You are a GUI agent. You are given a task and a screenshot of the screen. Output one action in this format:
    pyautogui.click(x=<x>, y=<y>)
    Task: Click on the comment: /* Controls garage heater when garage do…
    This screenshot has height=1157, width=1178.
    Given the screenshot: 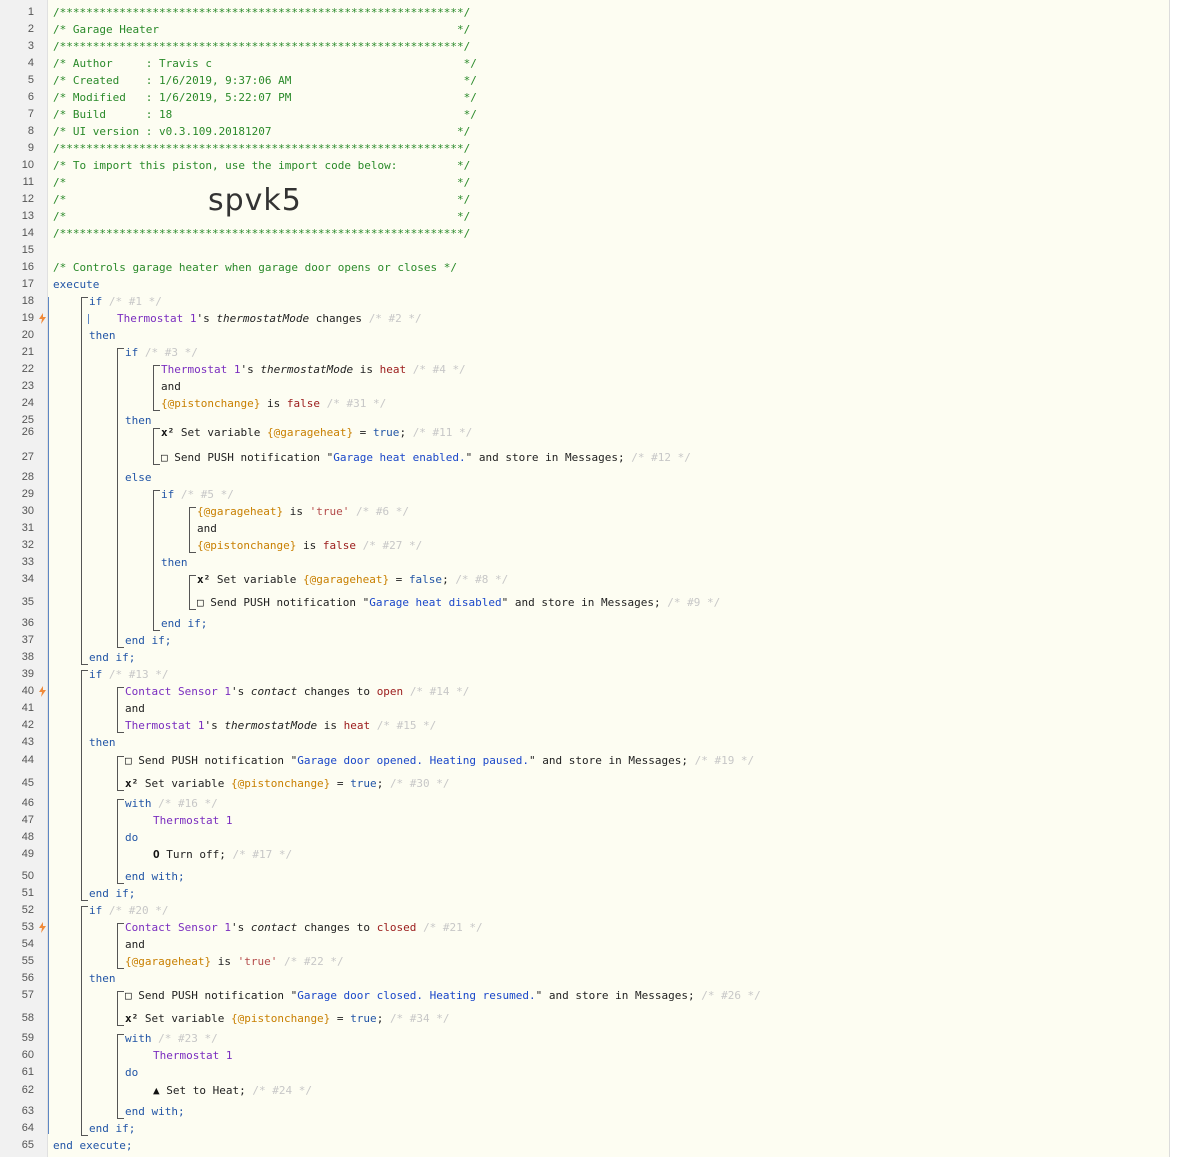 What is the action you would take?
    pyautogui.click(x=255, y=267)
    